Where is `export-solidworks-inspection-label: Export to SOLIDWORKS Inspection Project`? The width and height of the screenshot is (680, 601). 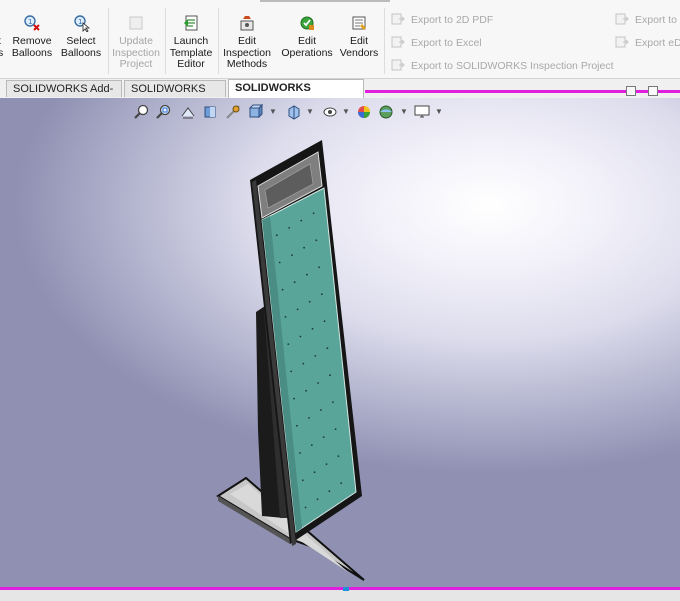 export-solidworks-inspection-label: Export to SOLIDWORKS Inspection Project is located at coordinates (512, 66).